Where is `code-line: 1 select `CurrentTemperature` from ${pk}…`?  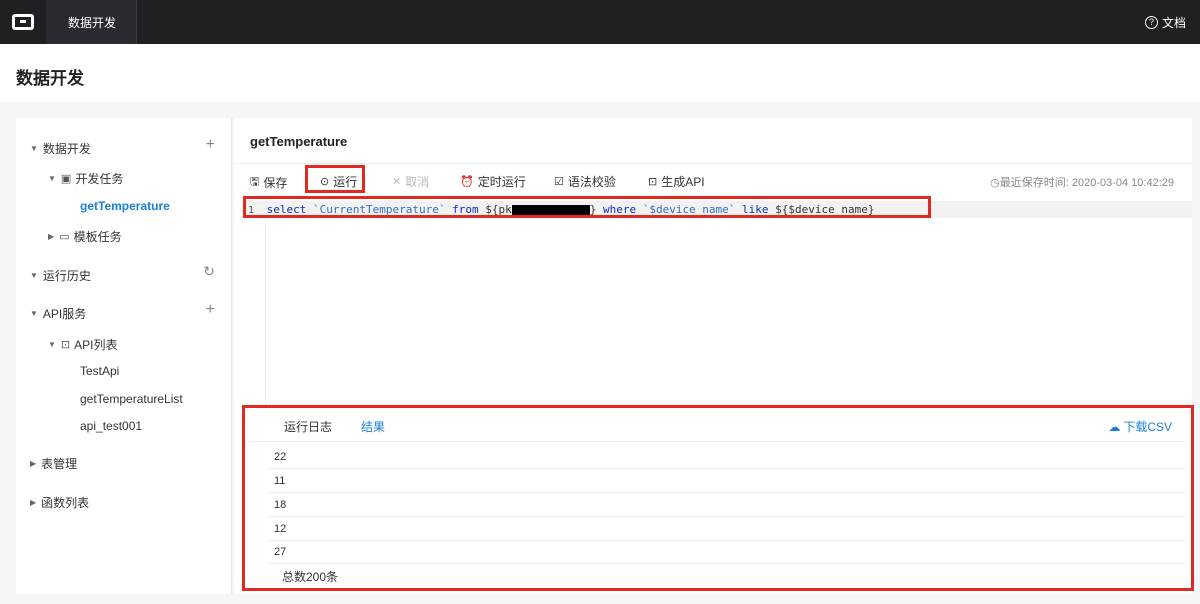
code-line: 1 select `CurrentTemperature` from ${pk}… is located at coordinates (717, 209).